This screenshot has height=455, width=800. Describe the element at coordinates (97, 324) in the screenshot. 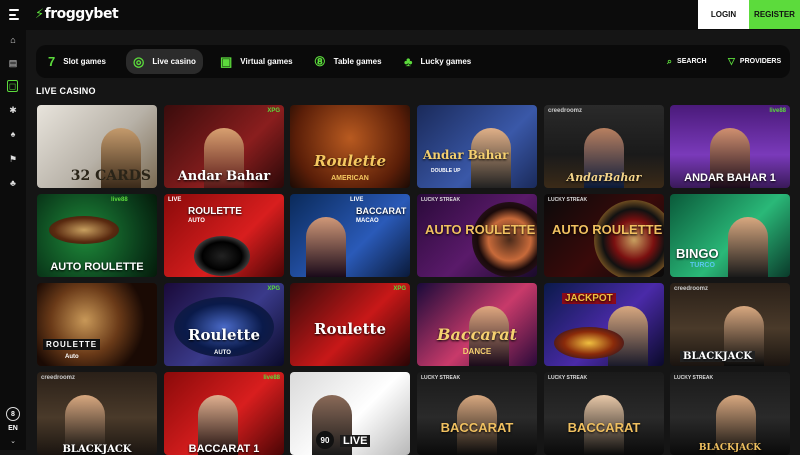

I see `game-card: ROULETTE Auto` at that location.